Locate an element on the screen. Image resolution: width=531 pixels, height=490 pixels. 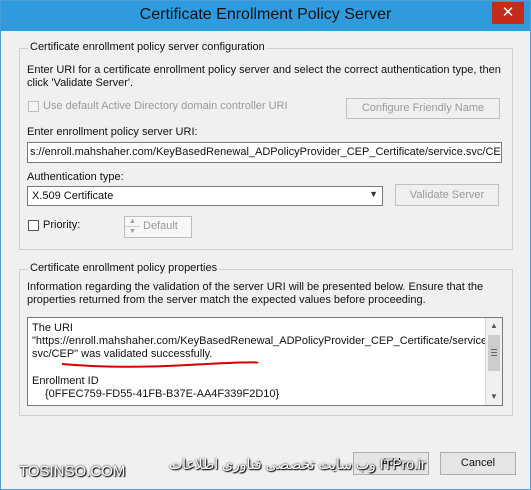
success-underline is located at coordinates (160, 364).